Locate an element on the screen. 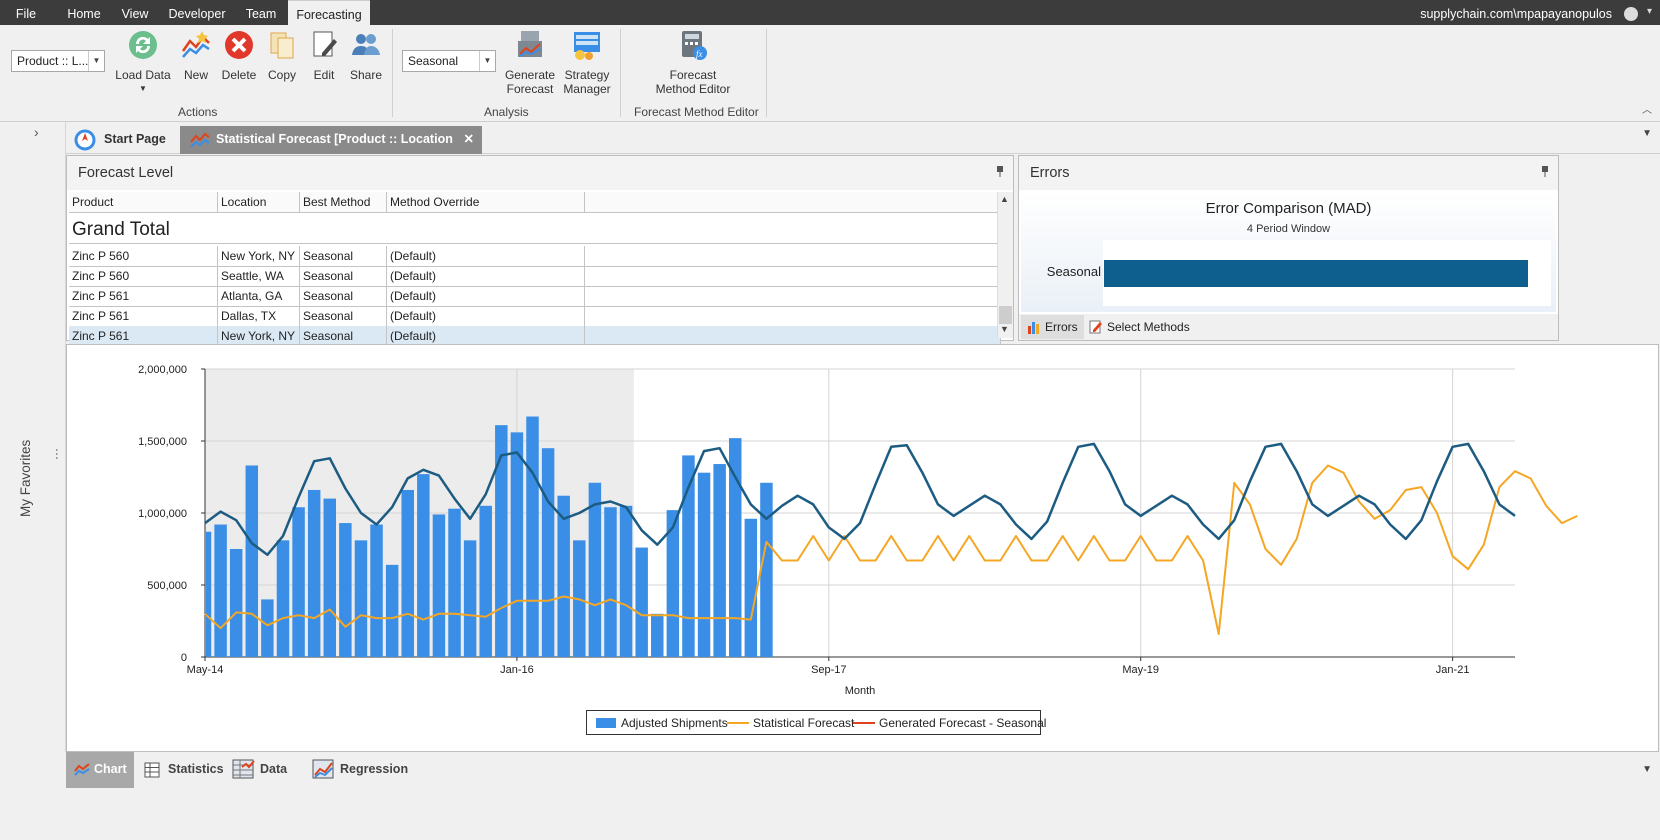  table-cell: Atlanta, GA is located at coordinates (259, 296).